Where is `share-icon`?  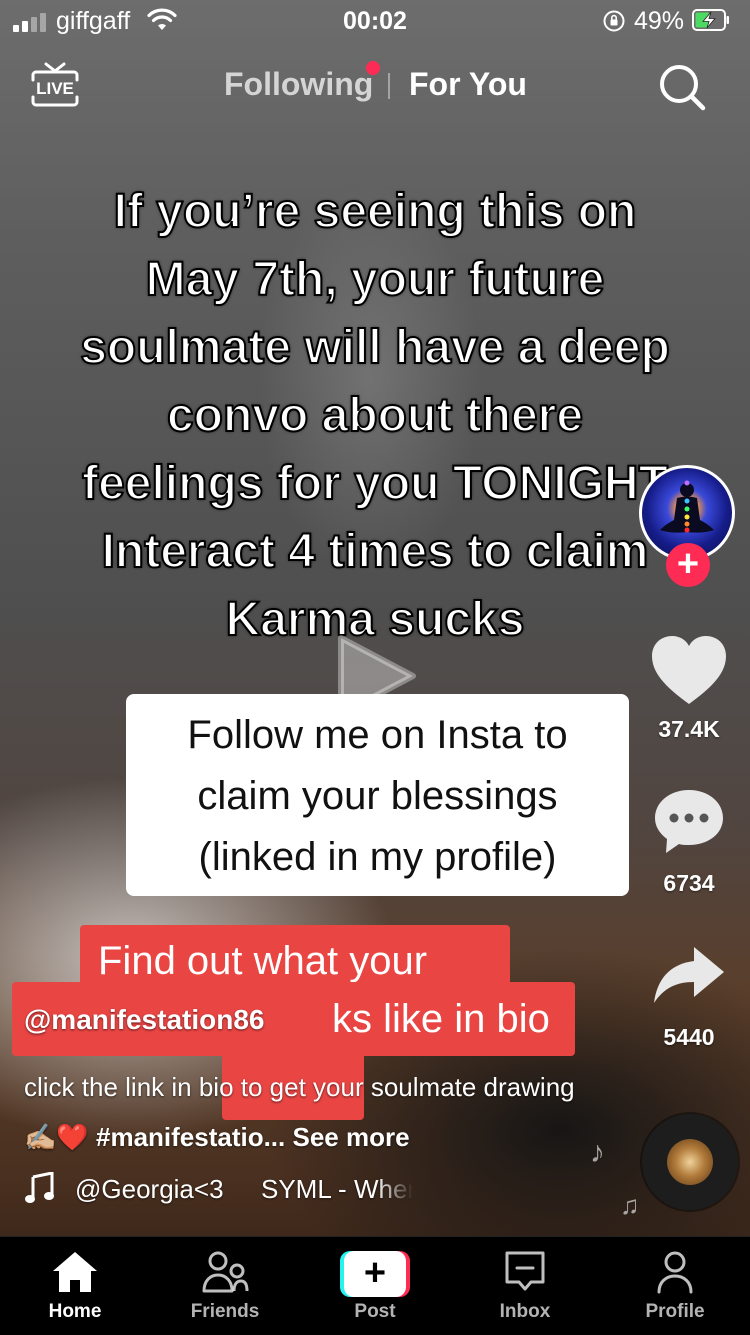
share-icon is located at coordinates (689, 975).